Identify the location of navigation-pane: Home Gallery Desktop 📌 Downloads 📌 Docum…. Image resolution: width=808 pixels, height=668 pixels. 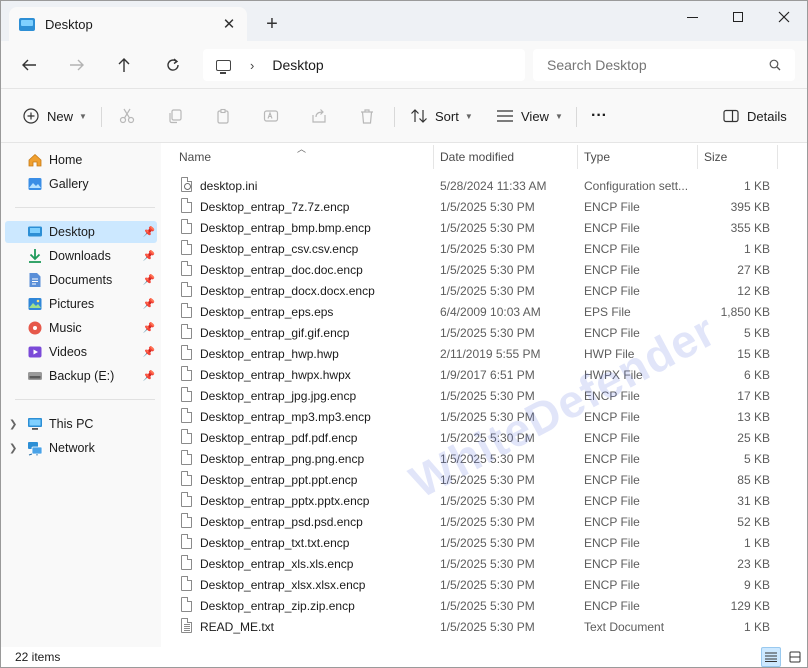
(81, 395).